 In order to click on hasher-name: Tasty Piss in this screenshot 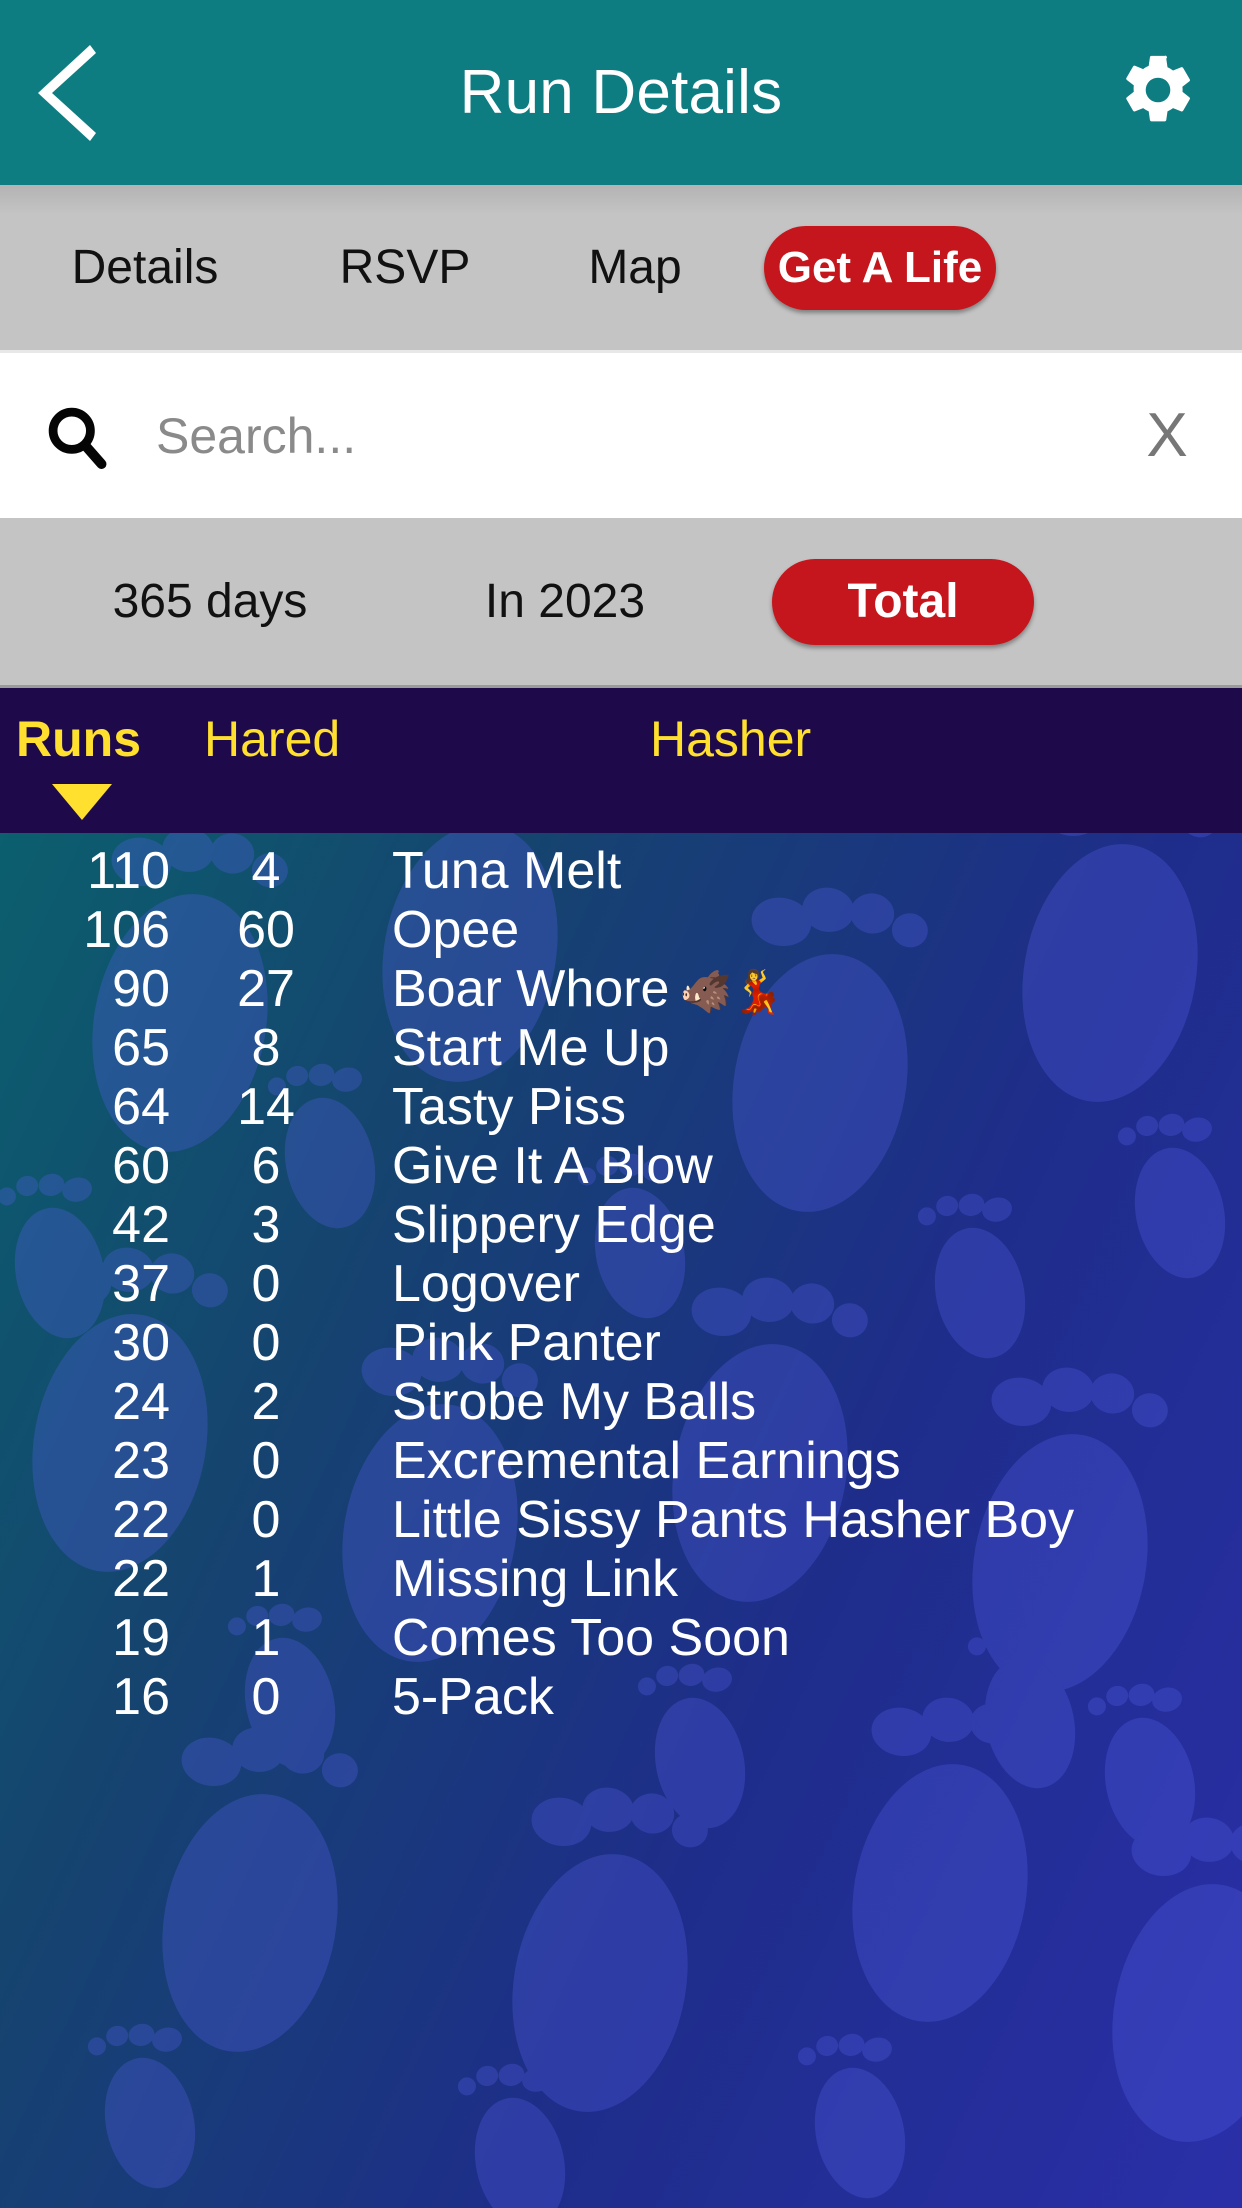, I will do `click(509, 1106)`.